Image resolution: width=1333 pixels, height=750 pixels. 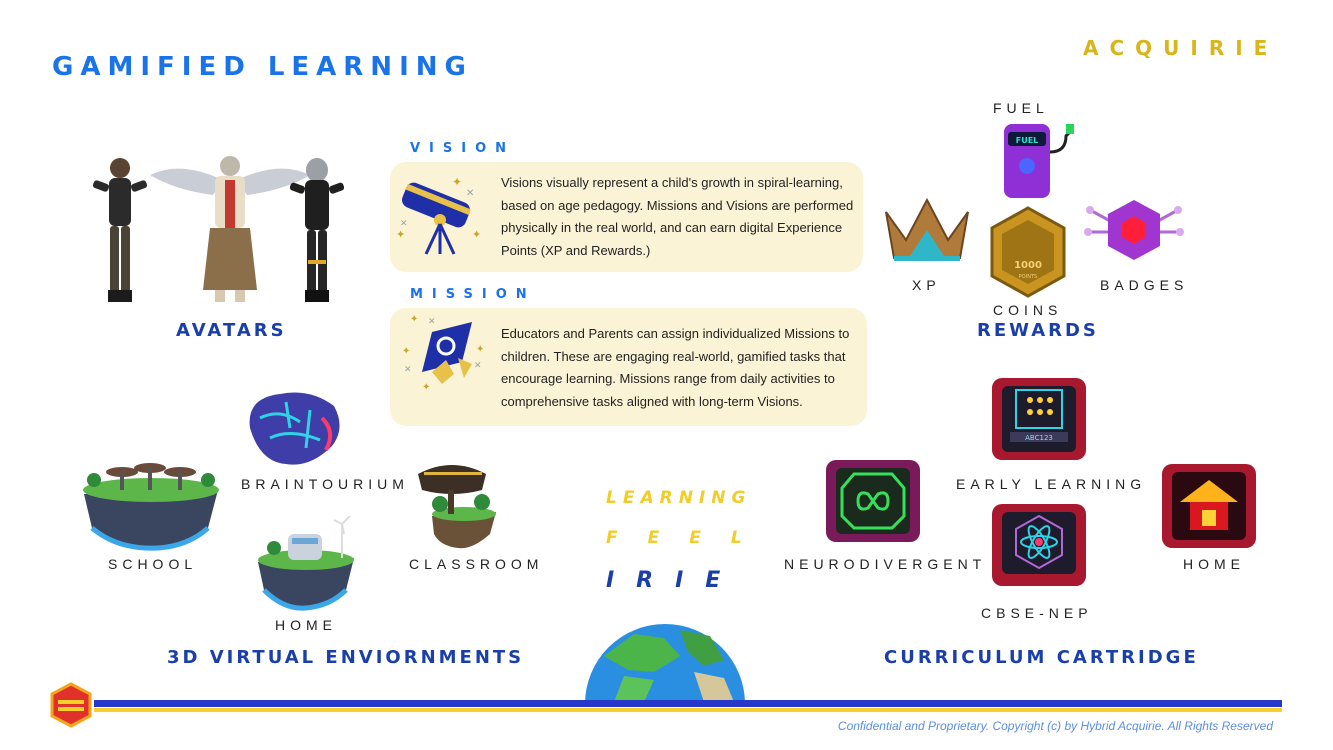 What do you see at coordinates (1021, 108) in the screenshot?
I see `fuel-label: FUEL` at bounding box center [1021, 108].